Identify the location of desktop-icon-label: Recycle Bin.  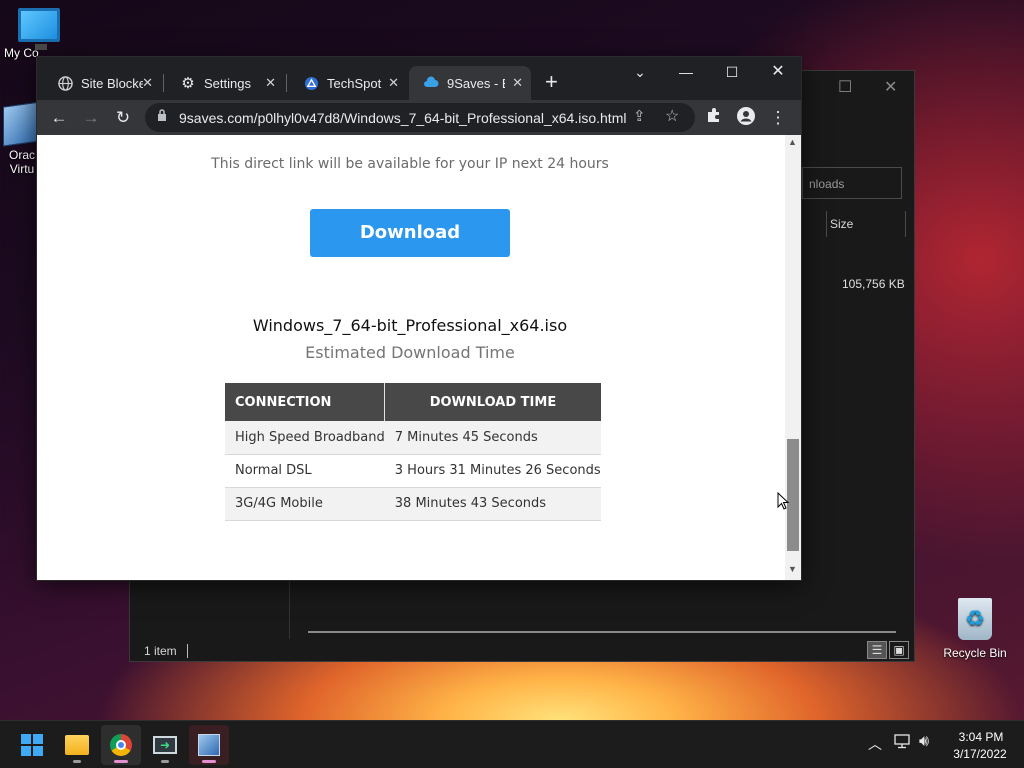
(975, 653).